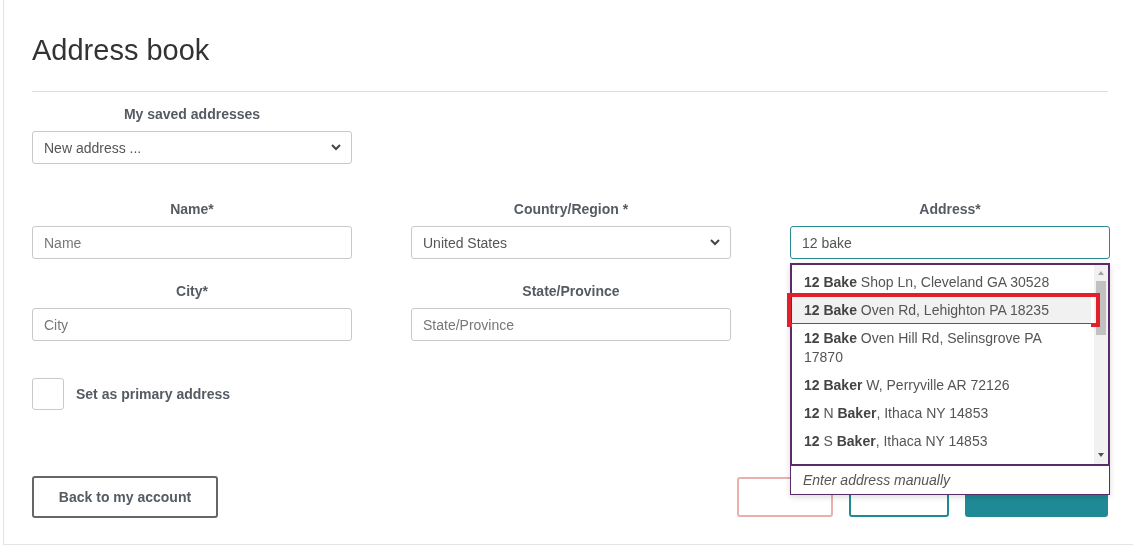 This screenshot has height=548, width=1137. Describe the element at coordinates (1101, 364) in the screenshot. I see `scrollbar` at that location.